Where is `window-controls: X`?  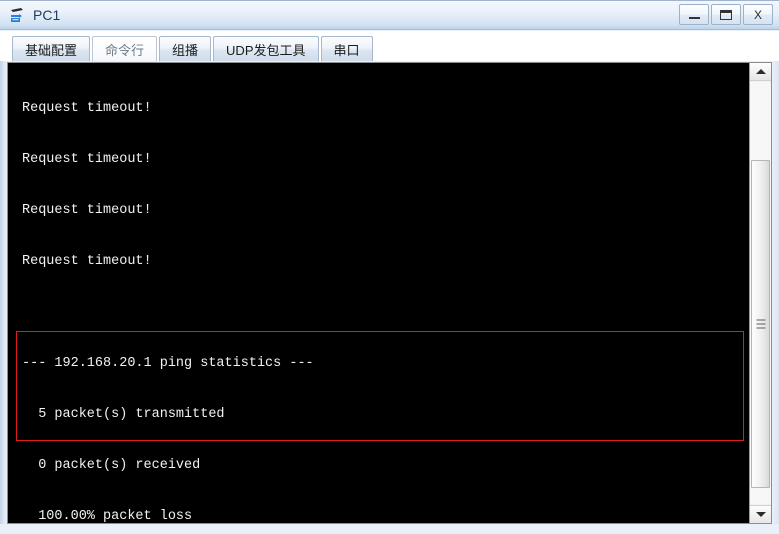
window-controls: X is located at coordinates (726, 14).